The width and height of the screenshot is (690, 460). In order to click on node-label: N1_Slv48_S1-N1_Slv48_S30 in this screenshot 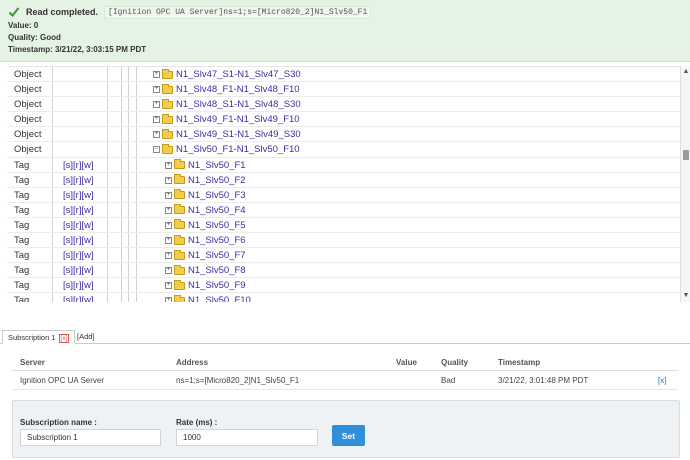, I will do `click(238, 104)`.